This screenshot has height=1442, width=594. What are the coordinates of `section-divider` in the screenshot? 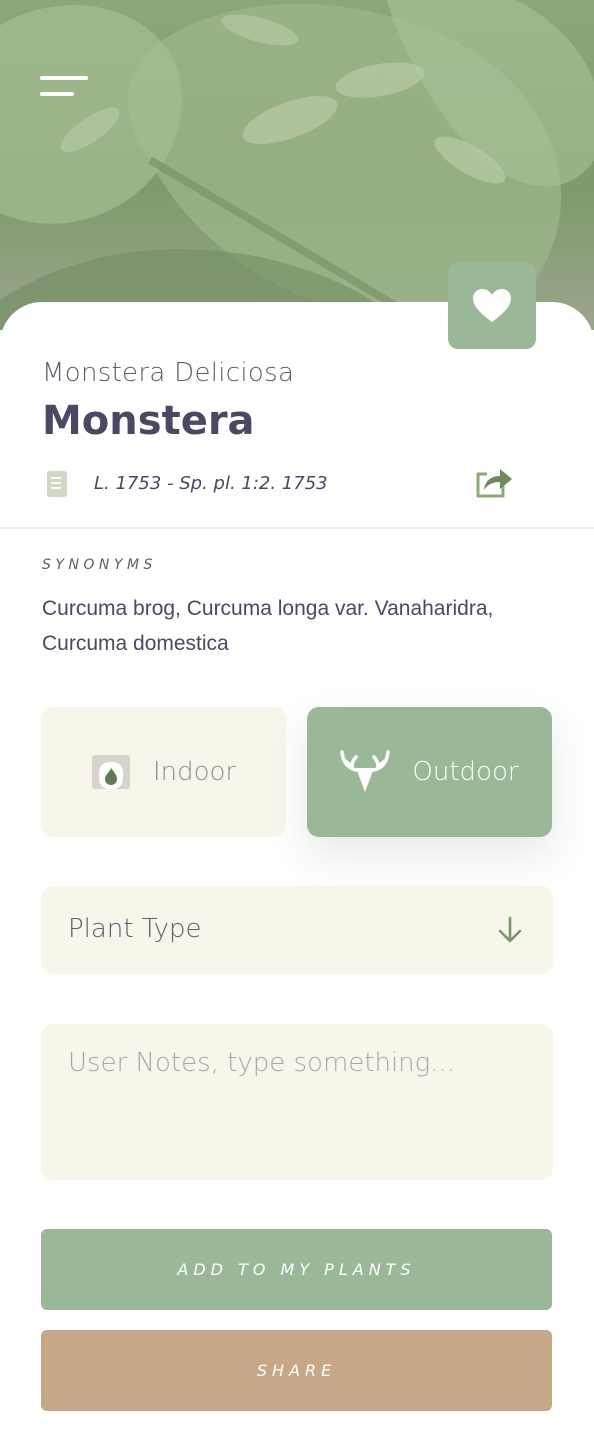 It's located at (297, 528).